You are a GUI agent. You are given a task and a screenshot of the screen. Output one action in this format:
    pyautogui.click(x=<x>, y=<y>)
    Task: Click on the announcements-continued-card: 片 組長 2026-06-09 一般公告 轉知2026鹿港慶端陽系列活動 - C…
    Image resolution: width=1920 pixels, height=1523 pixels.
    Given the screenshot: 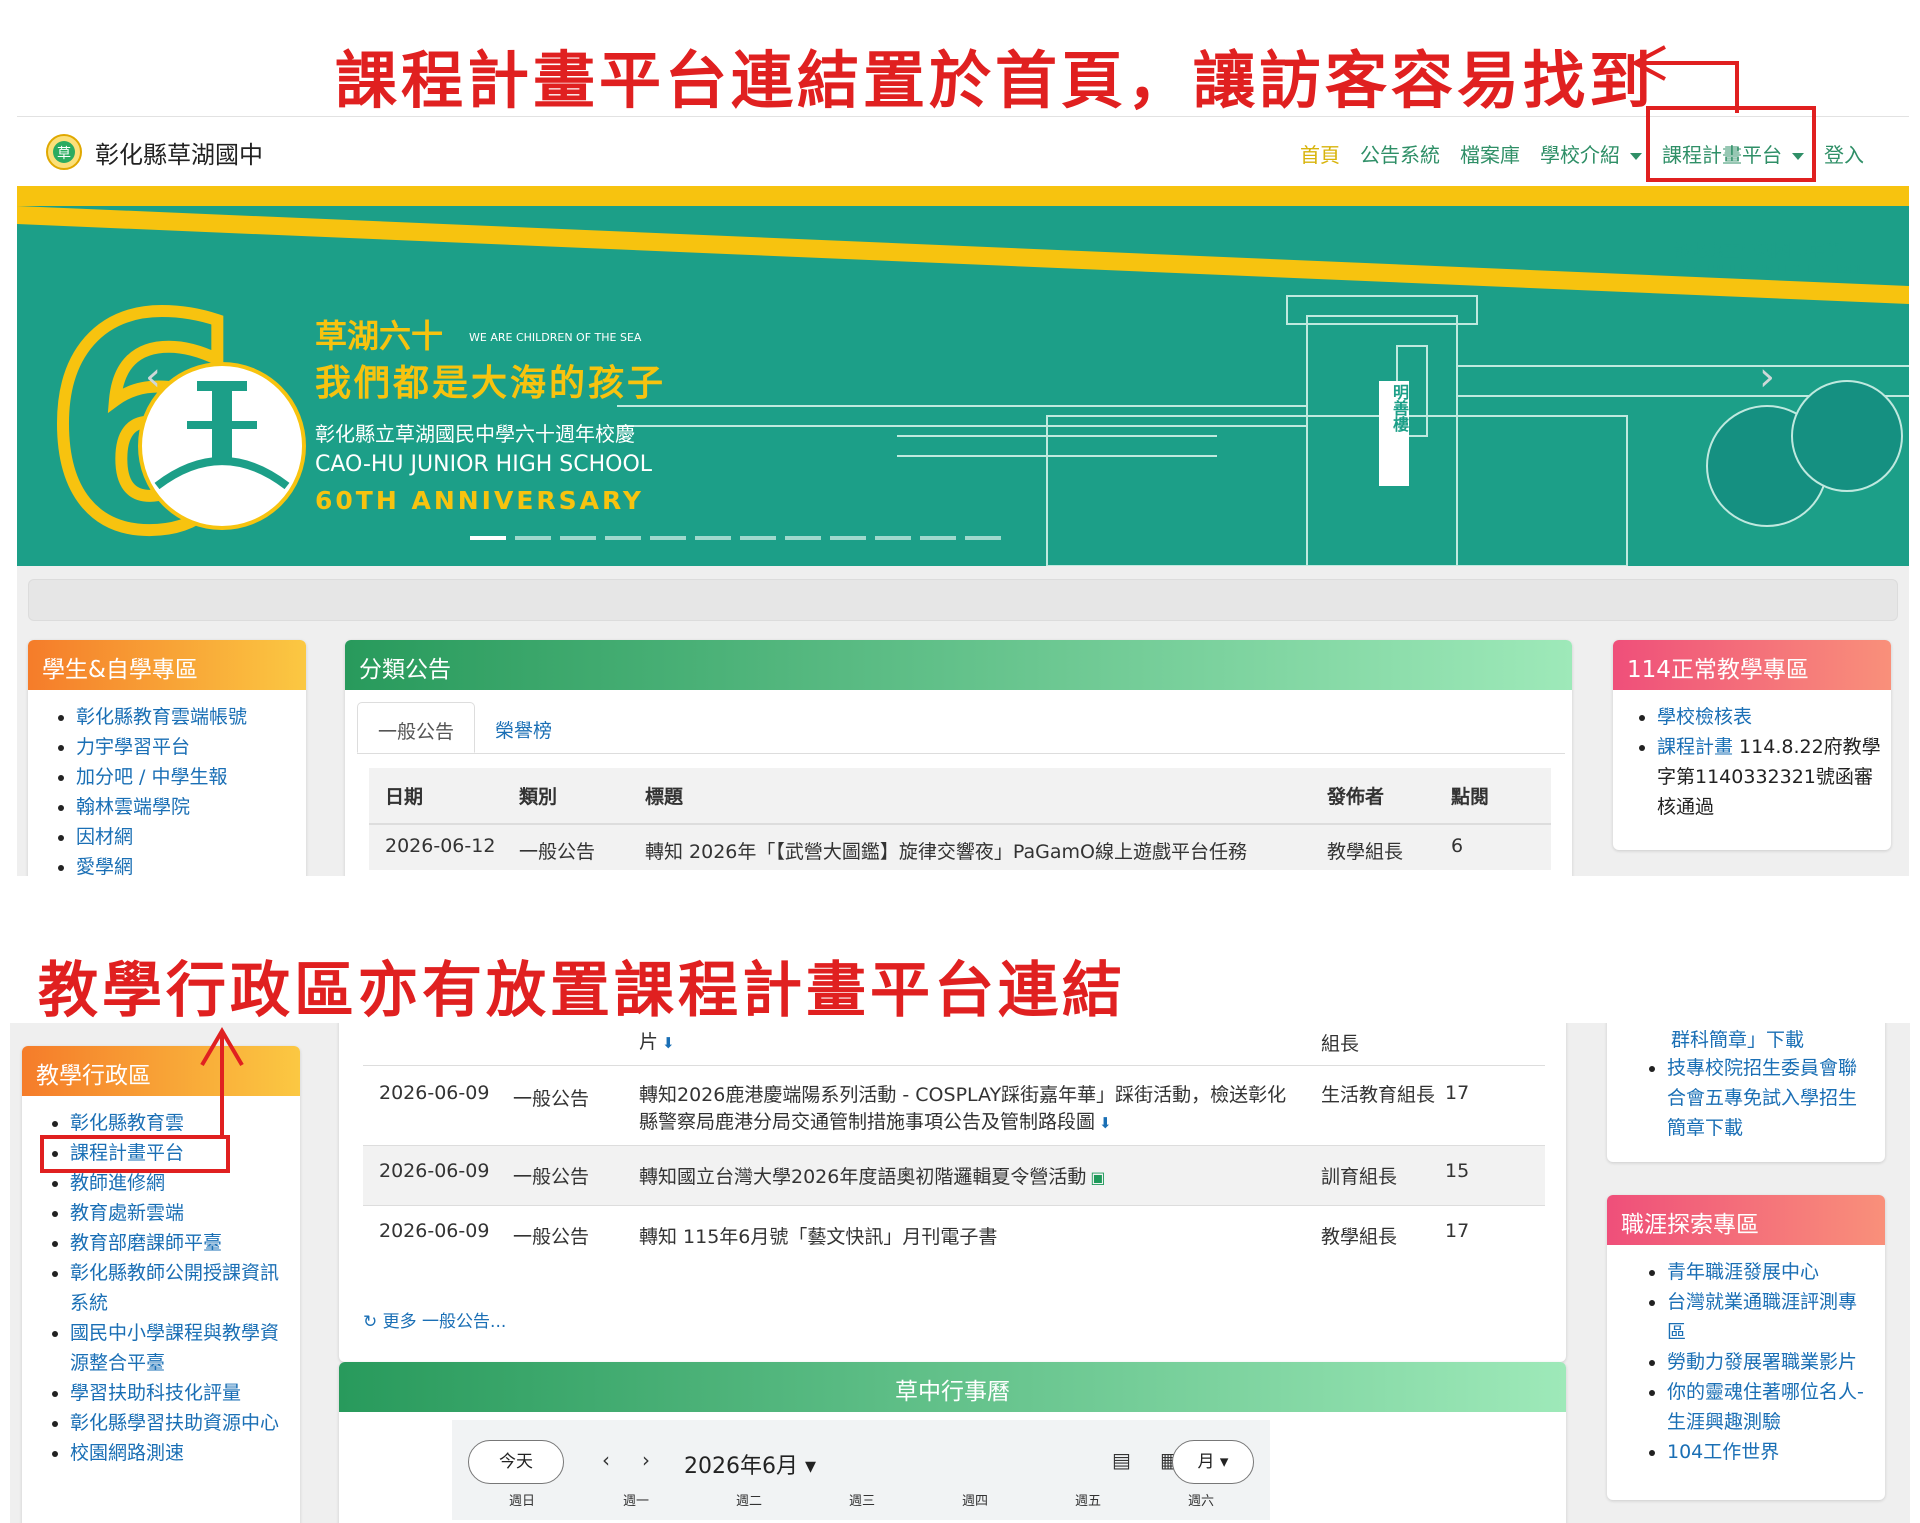 What is the action you would take?
    pyautogui.click(x=952, y=1192)
    